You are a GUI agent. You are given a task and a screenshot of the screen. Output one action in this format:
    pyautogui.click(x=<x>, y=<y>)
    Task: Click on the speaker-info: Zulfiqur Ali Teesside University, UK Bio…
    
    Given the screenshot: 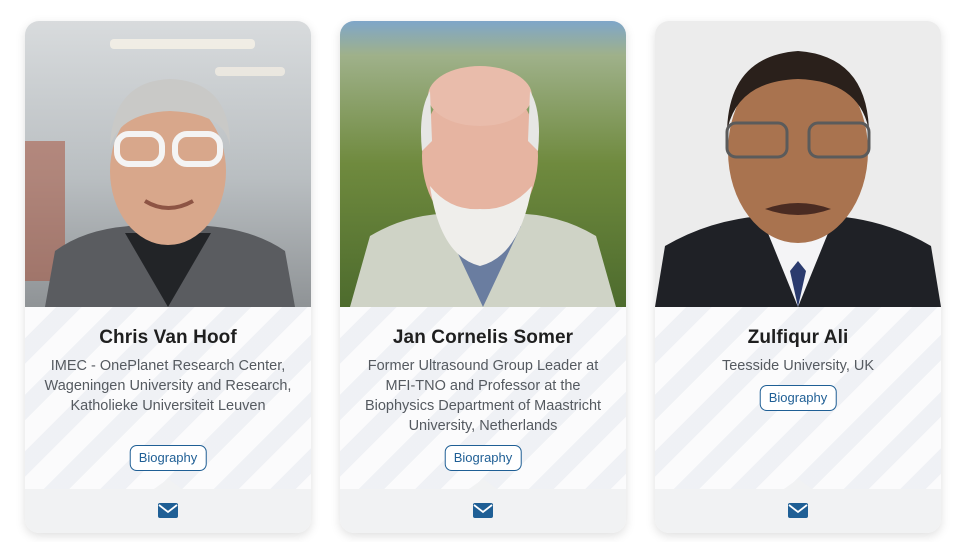 What is the action you would take?
    pyautogui.click(x=798, y=398)
    